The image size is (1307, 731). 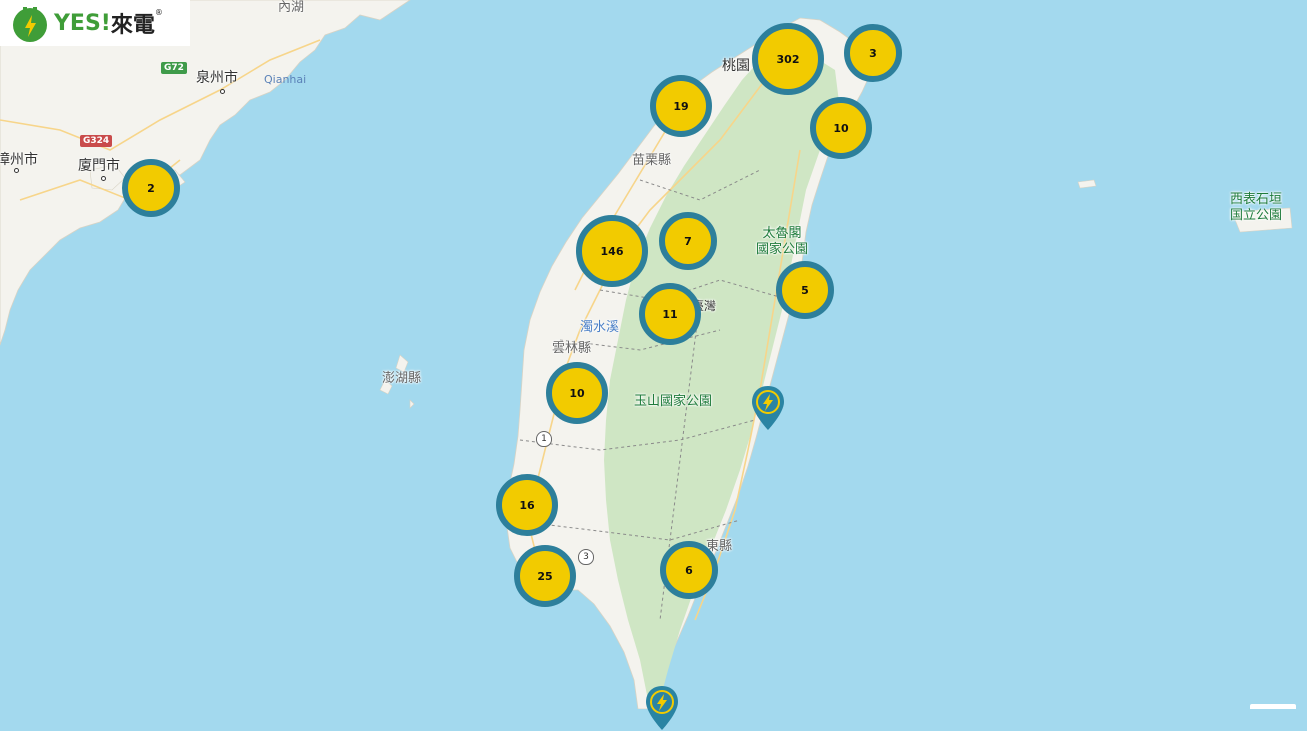 What do you see at coordinates (670, 314) in the screenshot?
I see `cluster-marker-nantou: 11` at bounding box center [670, 314].